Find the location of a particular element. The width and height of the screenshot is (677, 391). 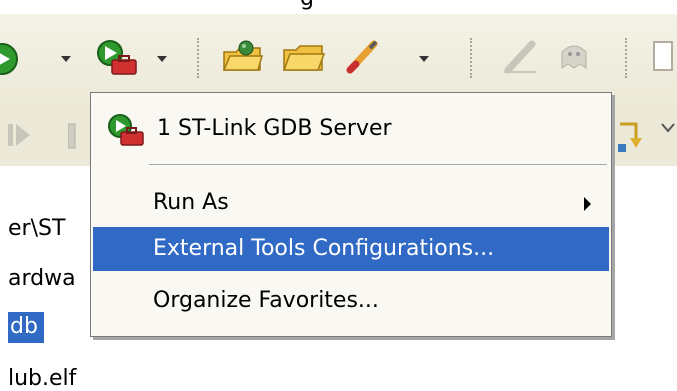

task-disabled-icon is located at coordinates (574, 57).